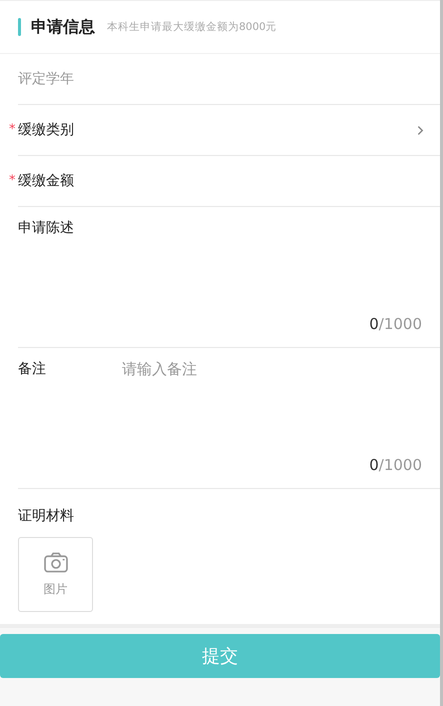 Image resolution: width=443 pixels, height=706 pixels. I want to click on field-label: 缓缴金额, so click(46, 181).